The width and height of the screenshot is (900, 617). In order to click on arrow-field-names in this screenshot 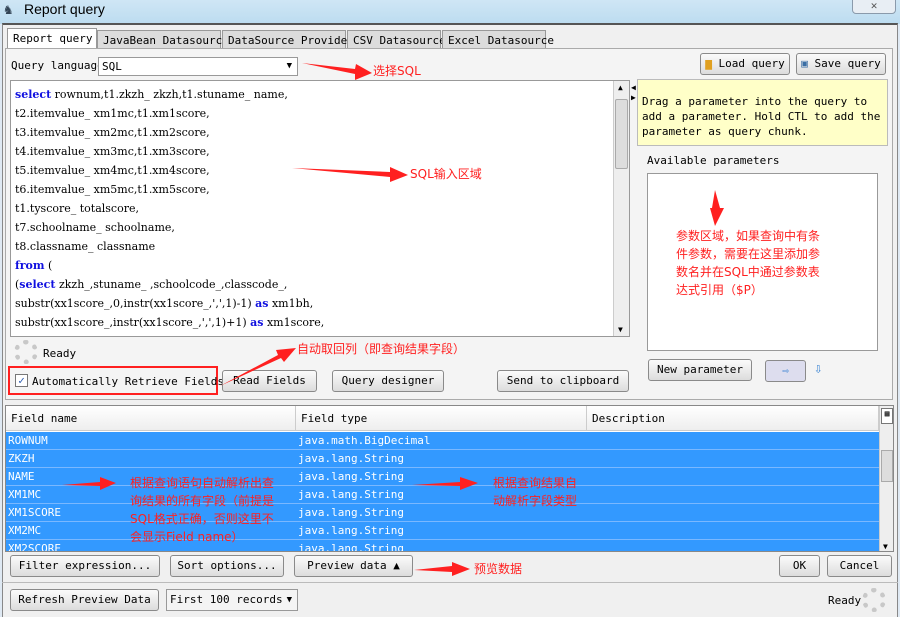, I will do `click(89, 483)`.